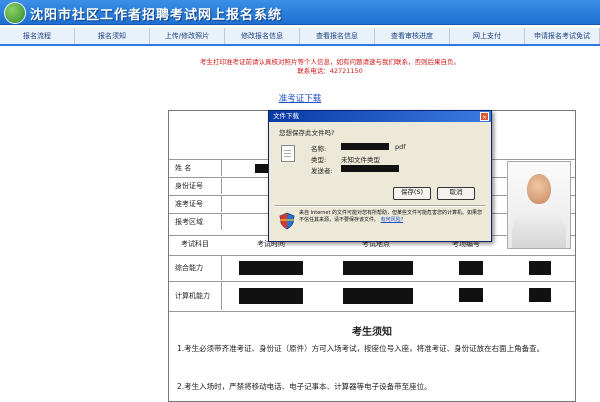  I want to click on subject-cell: 计算机能力, so click(195, 296).